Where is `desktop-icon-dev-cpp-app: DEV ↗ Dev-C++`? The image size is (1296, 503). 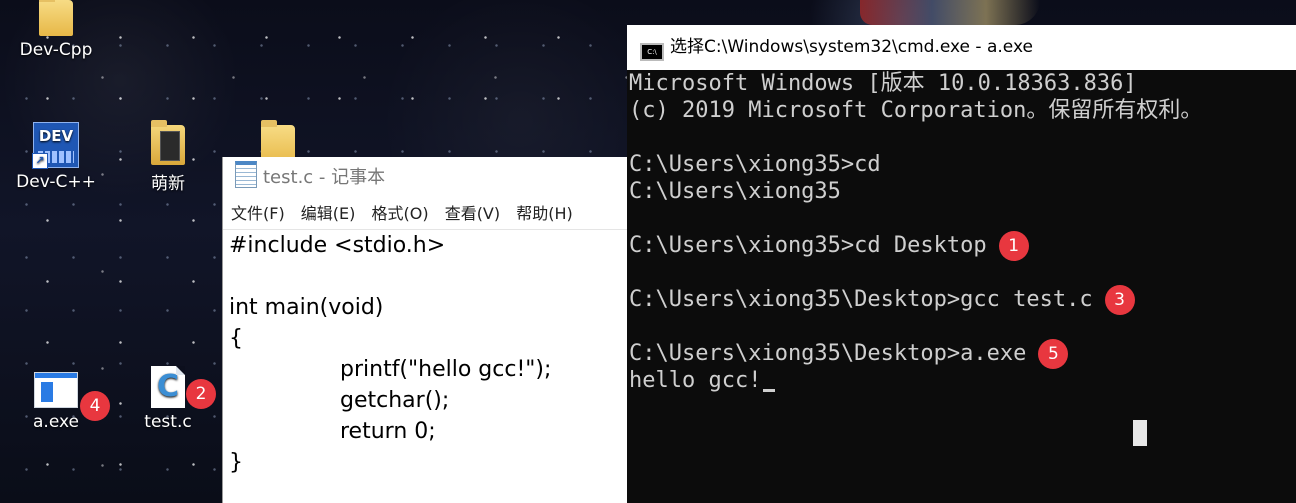
desktop-icon-dev-cpp-app: DEV ↗ Dev-C++ is located at coordinates (56, 157).